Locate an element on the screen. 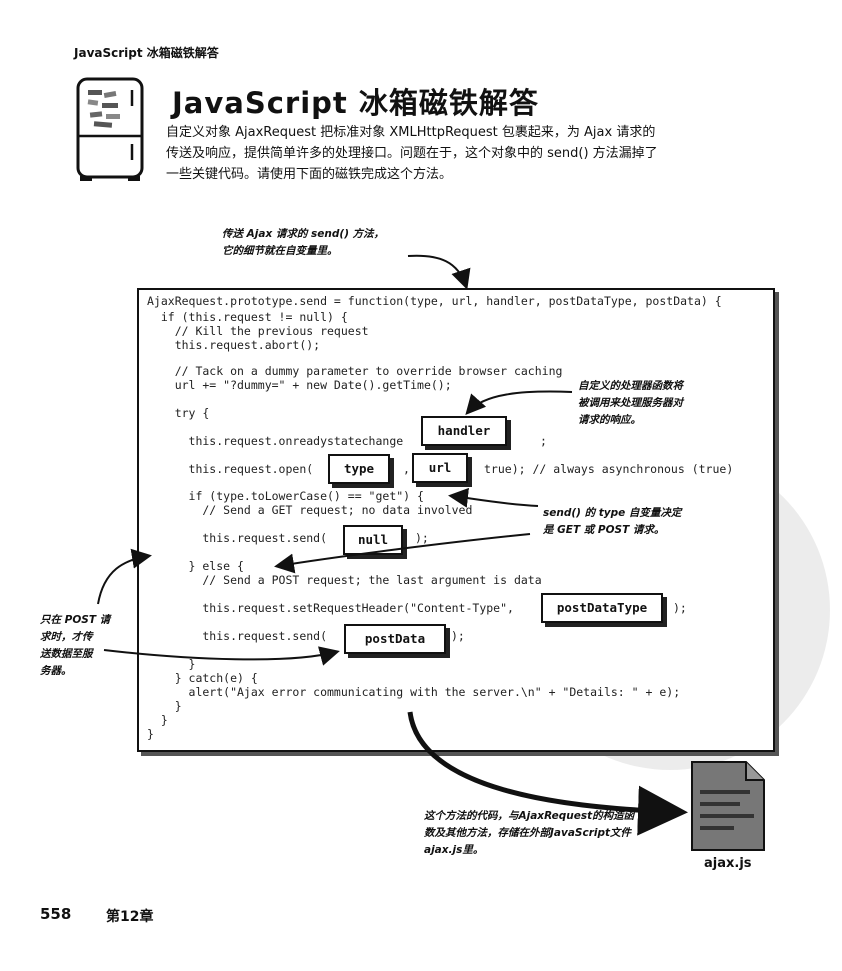 Image resolution: width=842 pixels, height=971 pixels. code-line: if (type.toLowerCase() == "get") { is located at coordinates (285, 496).